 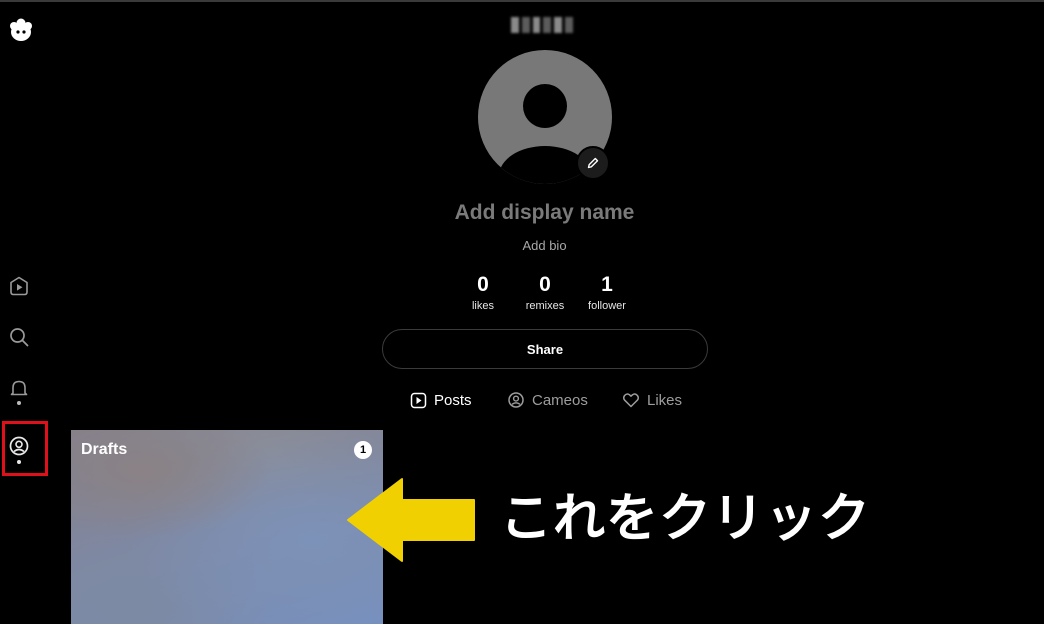 I want to click on sidebar-item-search, so click(x=19, y=337).